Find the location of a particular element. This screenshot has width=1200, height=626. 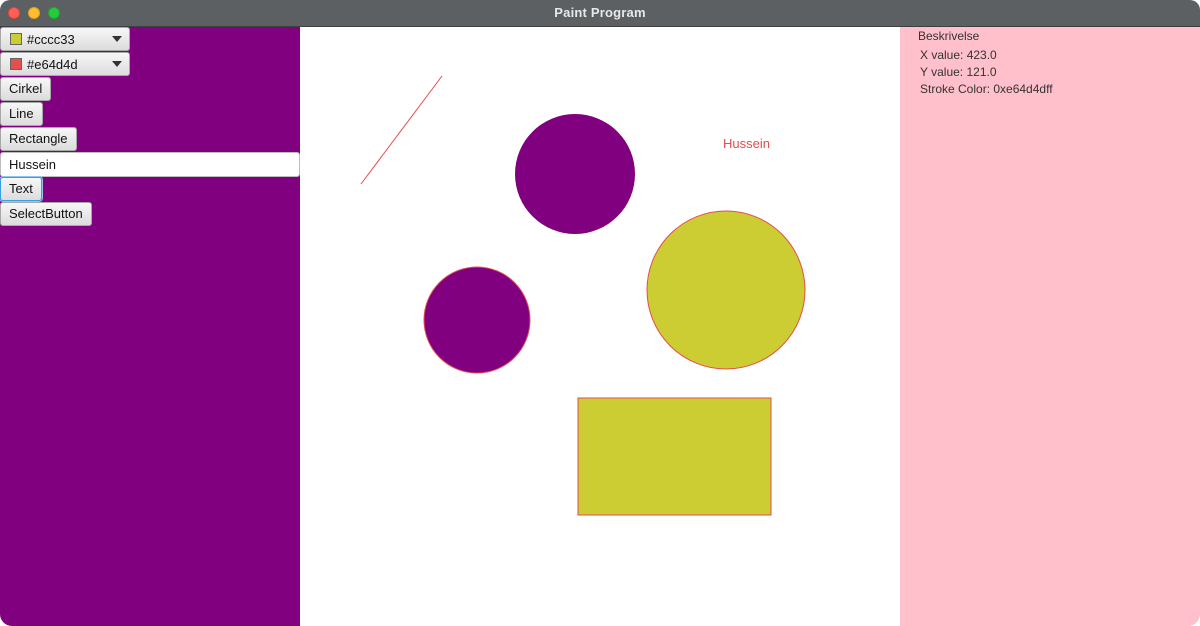

stroke-color-picker: #e64d4d is located at coordinates (65, 64).